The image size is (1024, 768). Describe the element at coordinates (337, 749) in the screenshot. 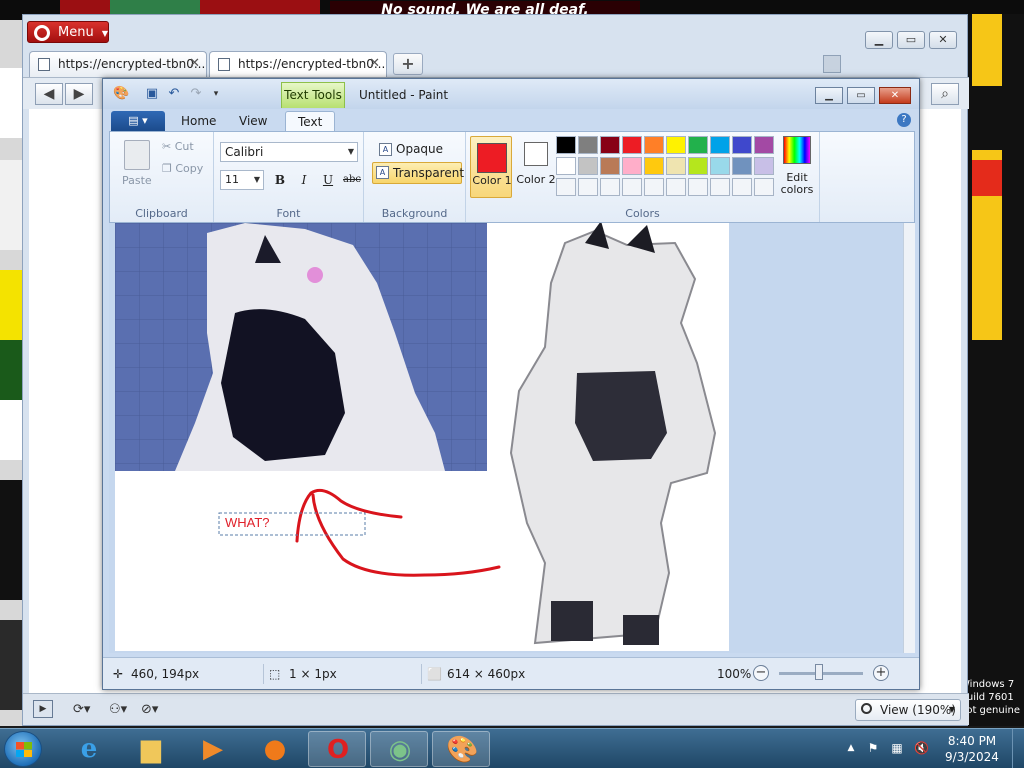

I see `taskbar-opera: O` at that location.